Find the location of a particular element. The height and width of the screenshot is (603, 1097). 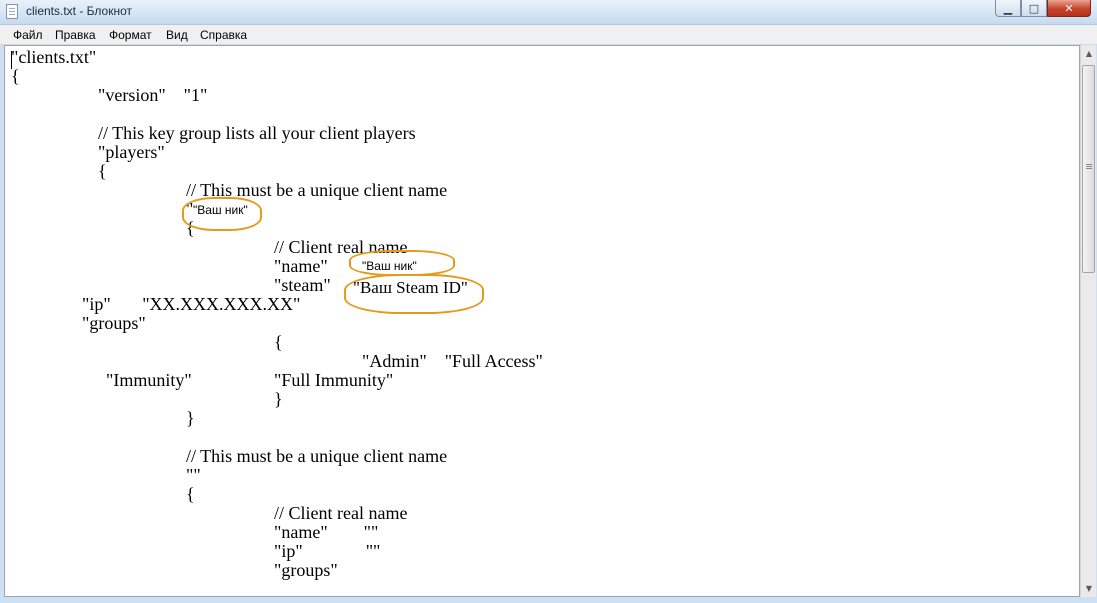

text-line: "name" is located at coordinates (301, 266).